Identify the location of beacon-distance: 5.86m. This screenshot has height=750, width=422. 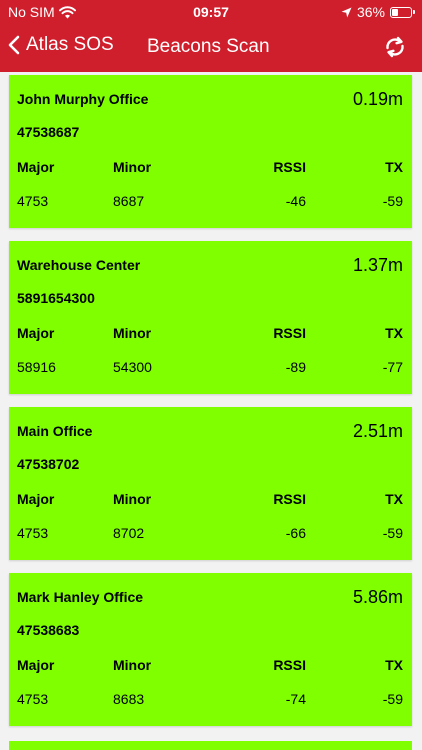
(377, 597).